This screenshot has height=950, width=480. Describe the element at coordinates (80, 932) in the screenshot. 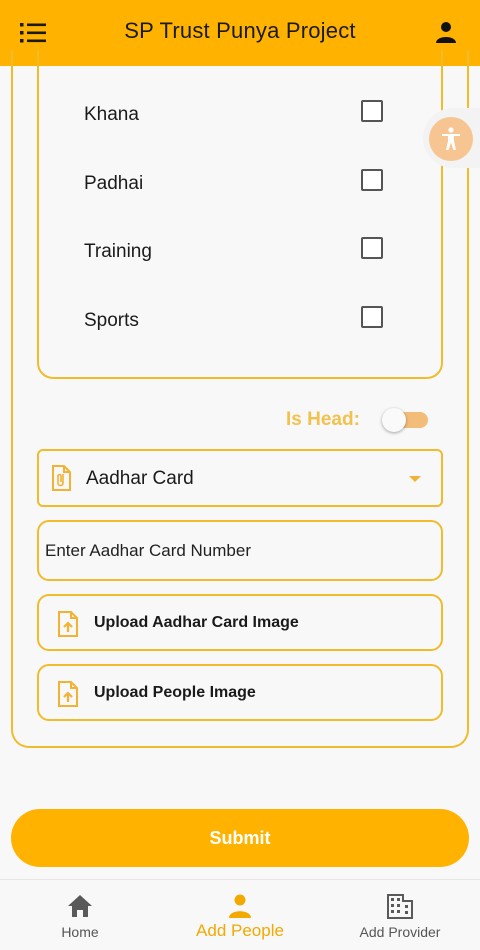

I see `nav-label: Home` at that location.